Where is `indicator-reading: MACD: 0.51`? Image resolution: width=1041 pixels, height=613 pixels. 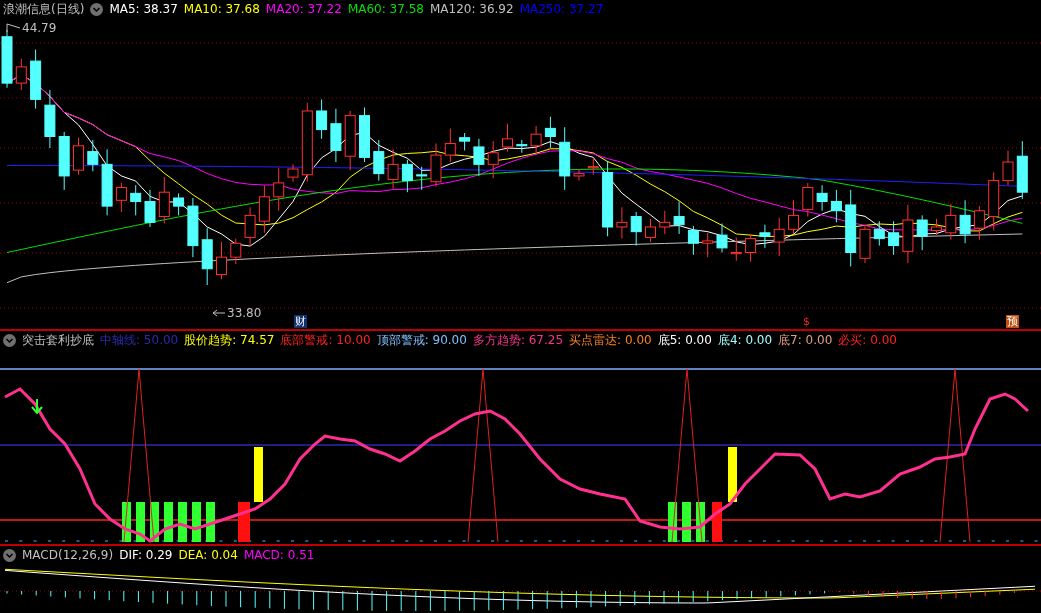
indicator-reading: MACD: 0.51 is located at coordinates (279, 555).